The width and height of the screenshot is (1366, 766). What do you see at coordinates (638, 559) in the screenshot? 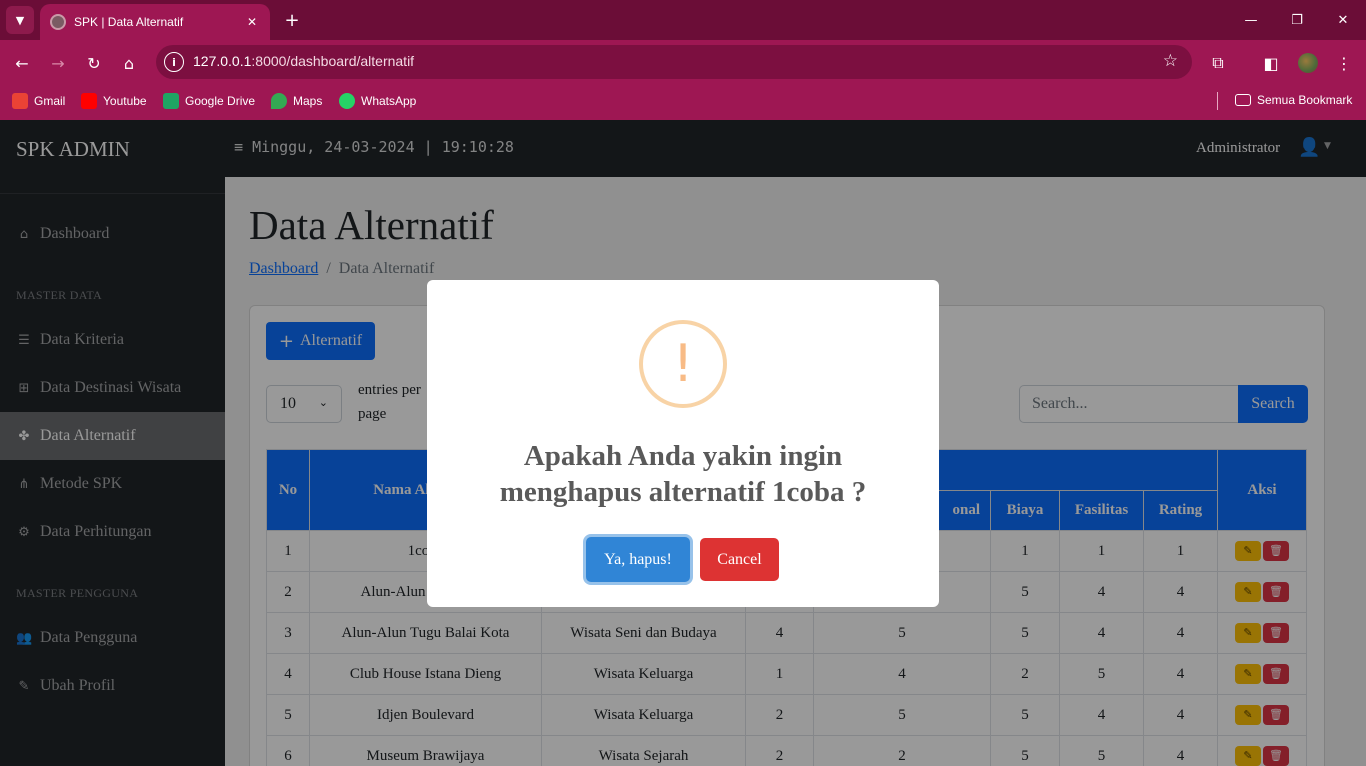
I see `confirm-delete-button: Ya, hapus!` at bounding box center [638, 559].